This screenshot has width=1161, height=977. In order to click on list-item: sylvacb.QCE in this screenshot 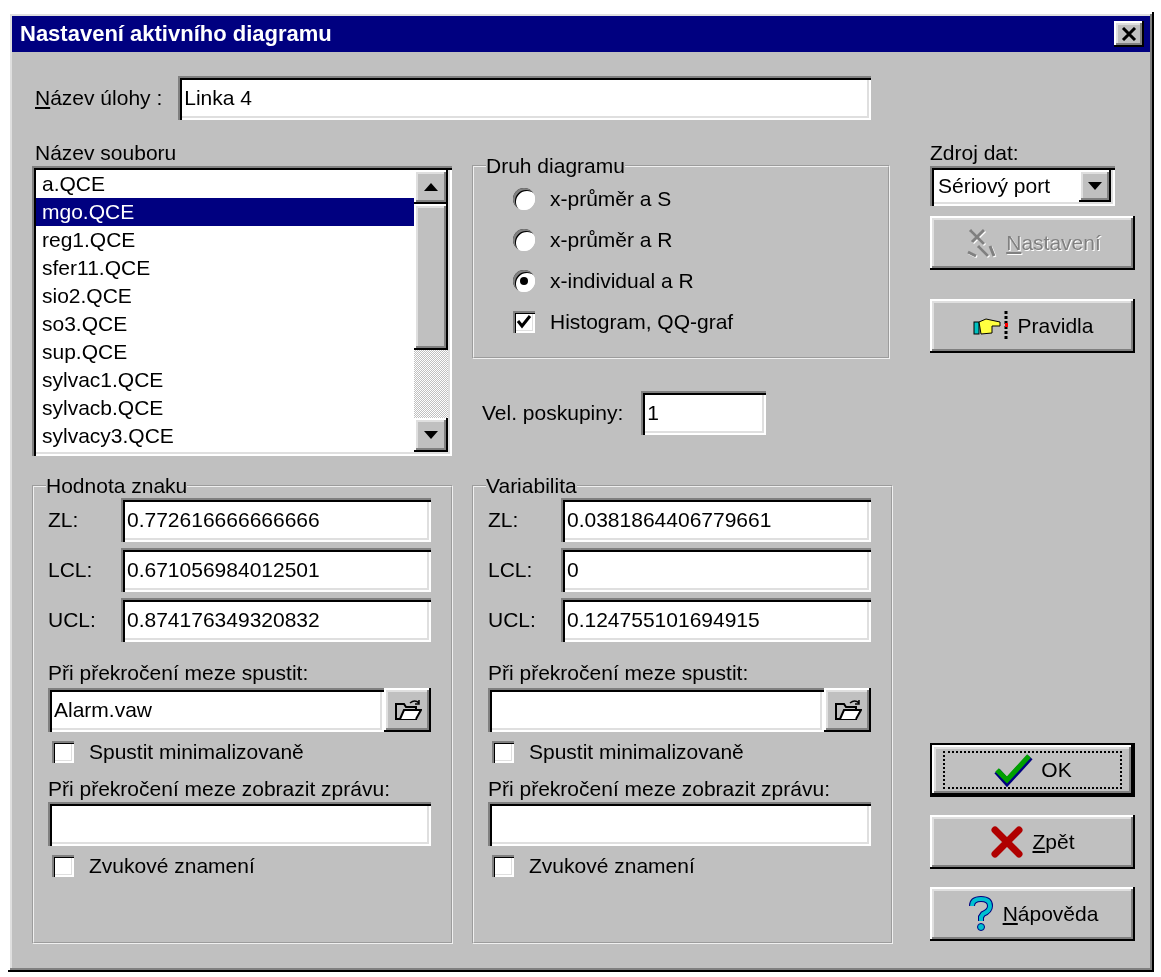, I will do `click(225, 408)`.